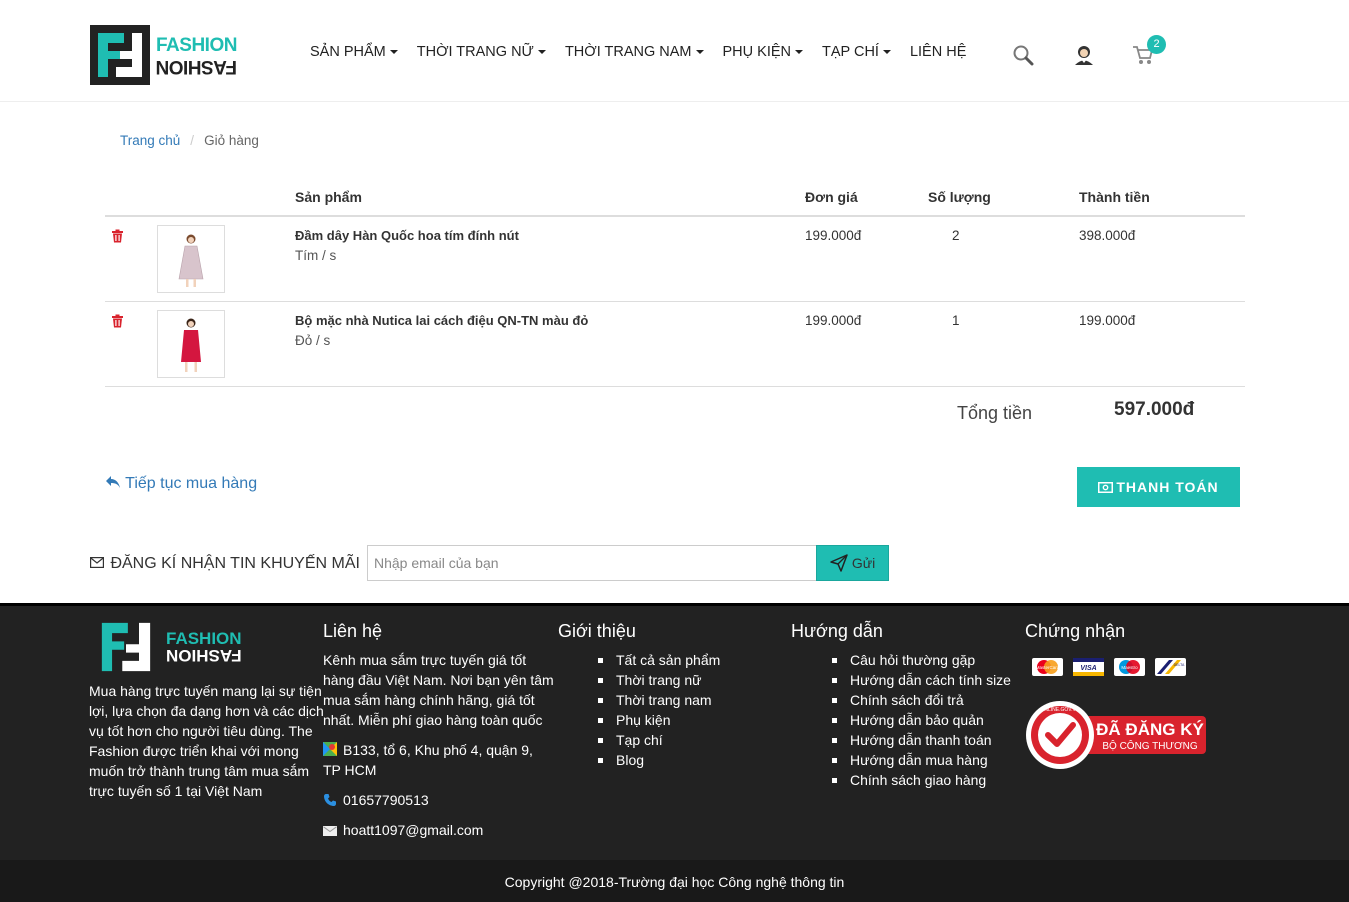 This screenshot has height=902, width=1349. Describe the element at coordinates (839, 563) in the screenshot. I see `send-icon` at that location.